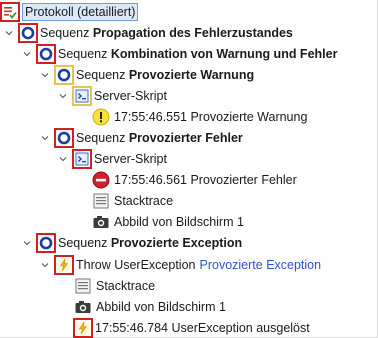 Image resolution: width=378 pixels, height=338 pixels. I want to click on tree-node-warning: 17:55:46.551 Provozierte Warnung, so click(199, 116).